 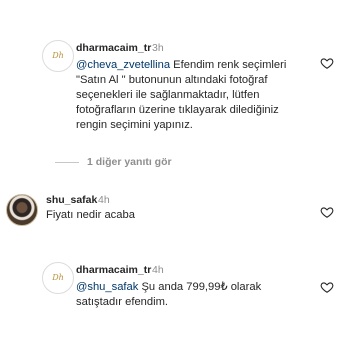 I want to click on comment-text-line: "Satın Al " butonunun altındaki fotoğraf, so click(x=172, y=80).